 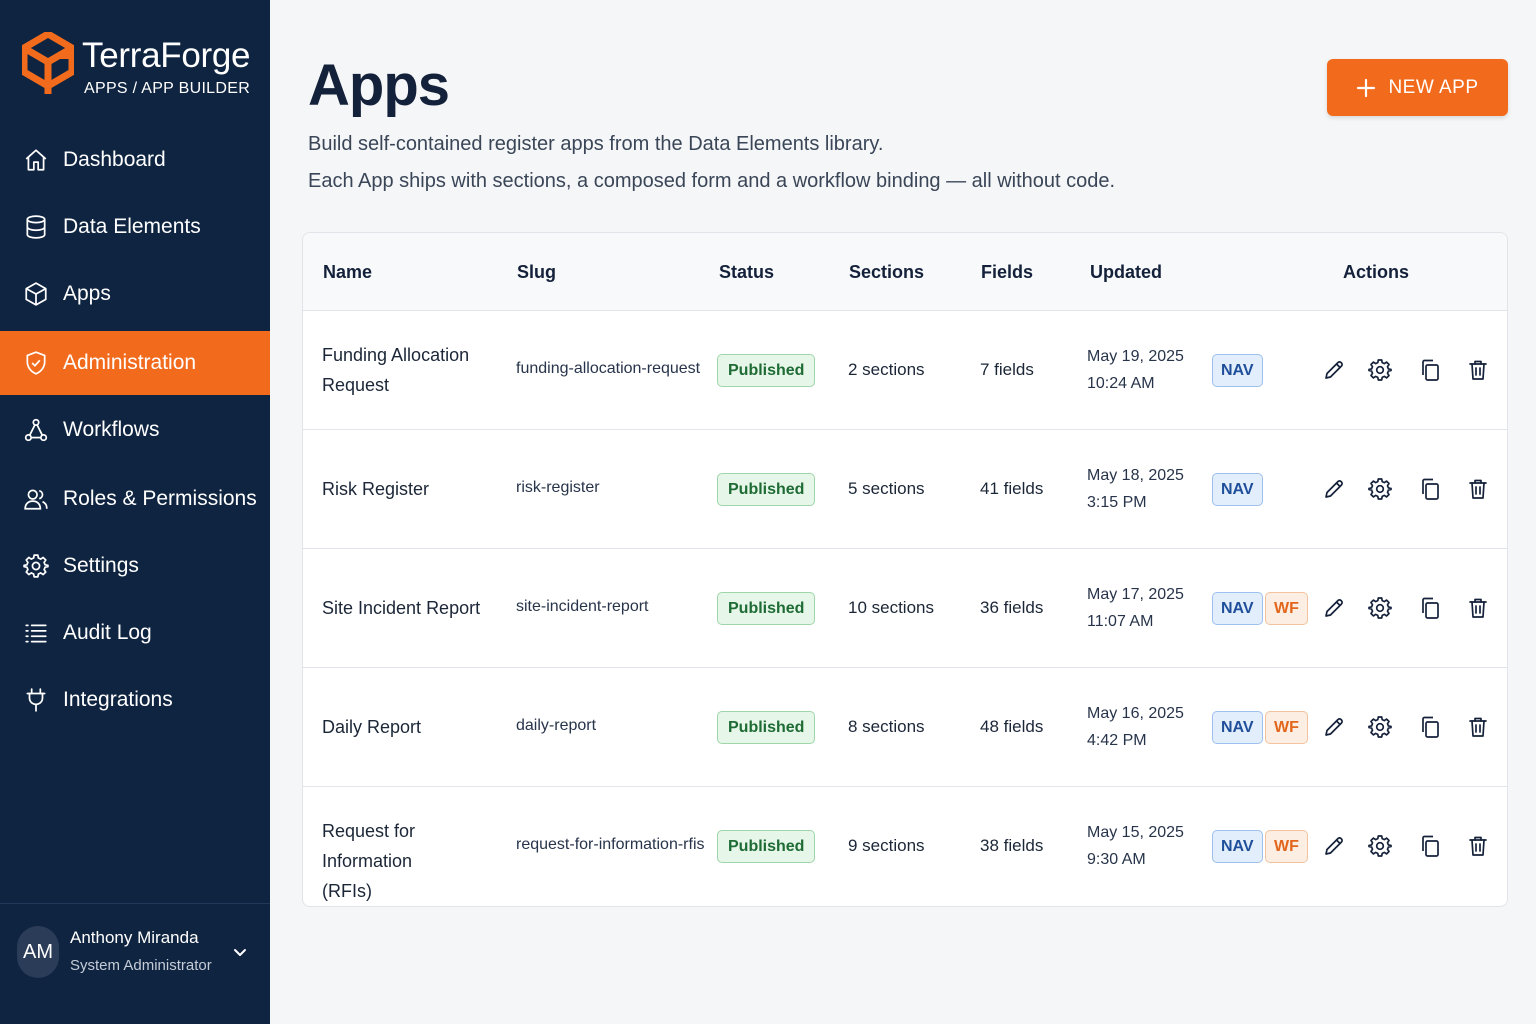 What do you see at coordinates (160, 498) in the screenshot?
I see `sidebar-item-label: Roles & Permissions` at bounding box center [160, 498].